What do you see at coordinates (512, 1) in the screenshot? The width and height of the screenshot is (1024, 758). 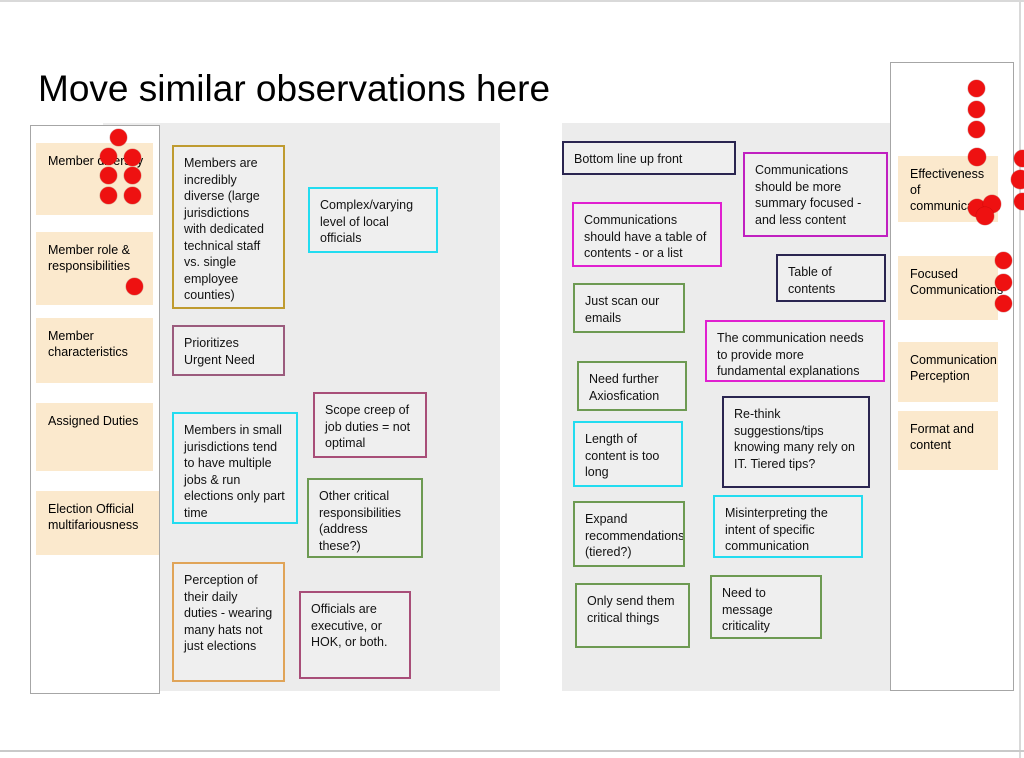 I see `slide-top-border` at bounding box center [512, 1].